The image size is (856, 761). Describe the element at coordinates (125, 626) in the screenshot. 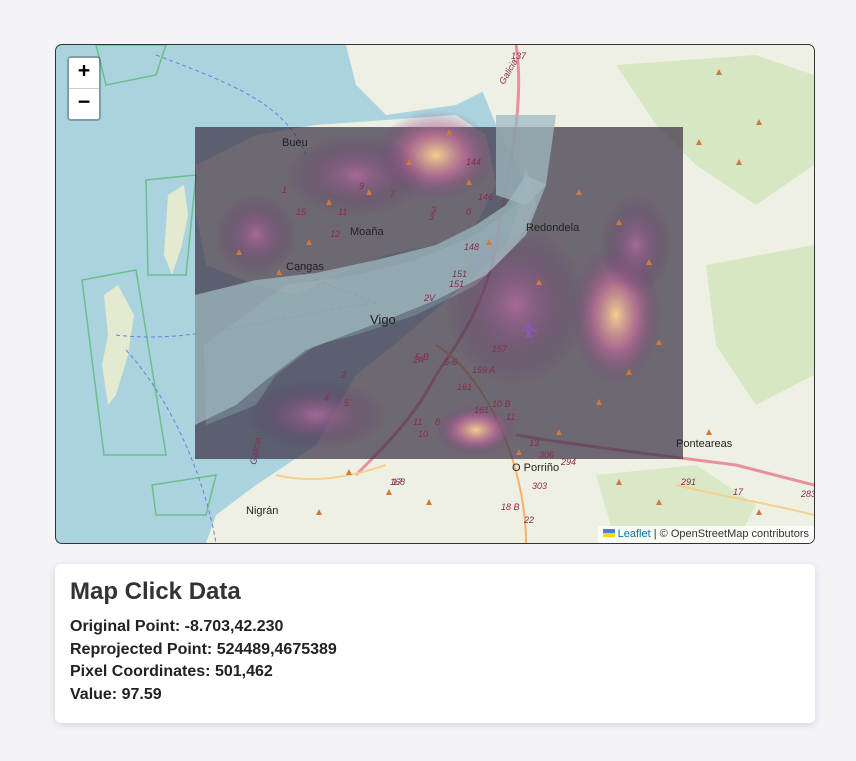

I see `original-point-label: Original Point:` at that location.